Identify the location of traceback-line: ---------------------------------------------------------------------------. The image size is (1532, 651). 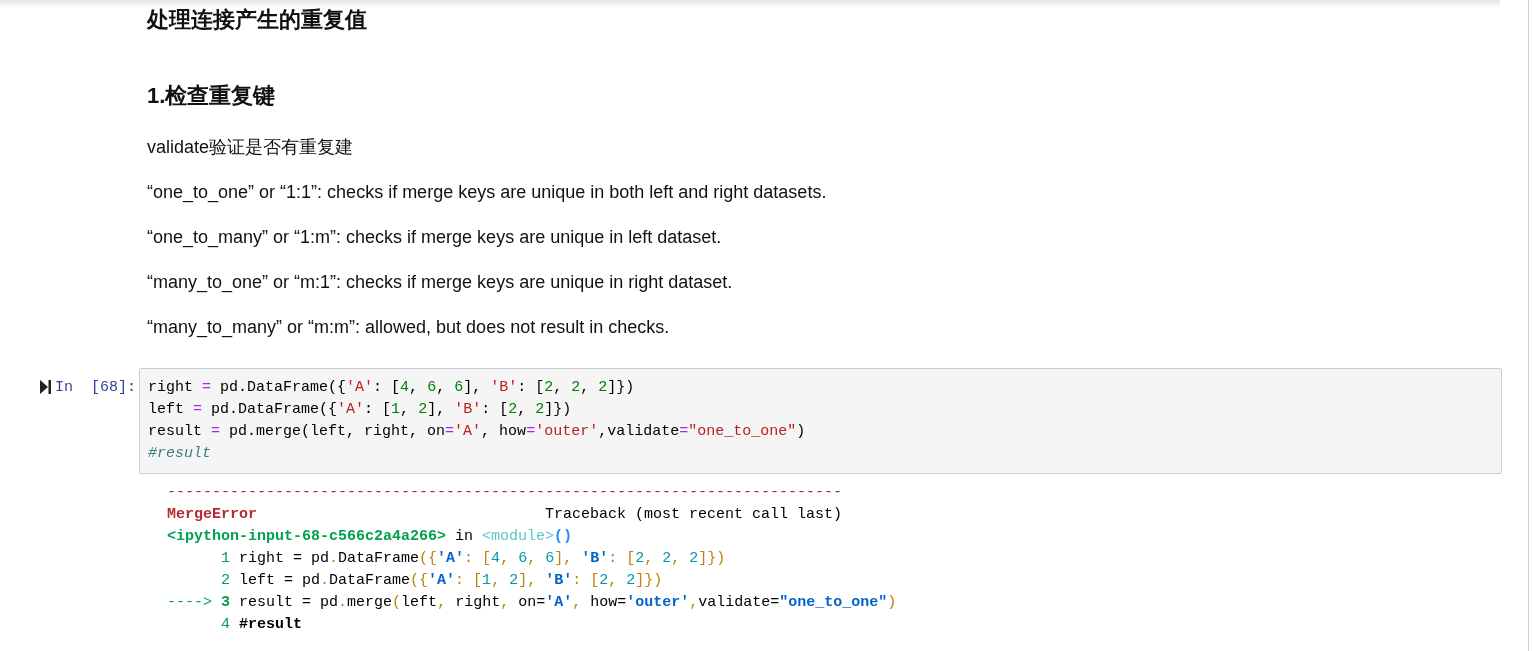
(505, 493).